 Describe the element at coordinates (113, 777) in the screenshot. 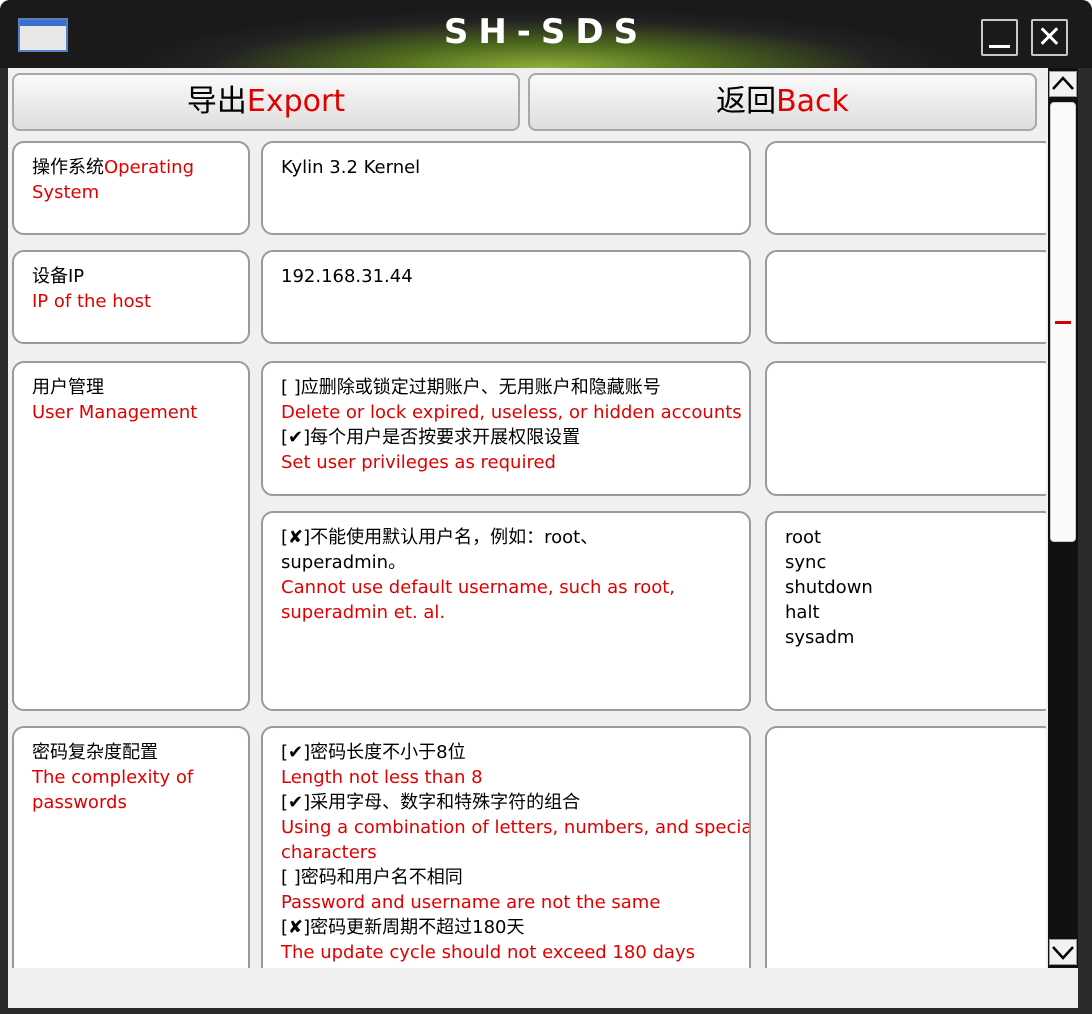

I see `password-label-en-a: The complexity of` at that location.